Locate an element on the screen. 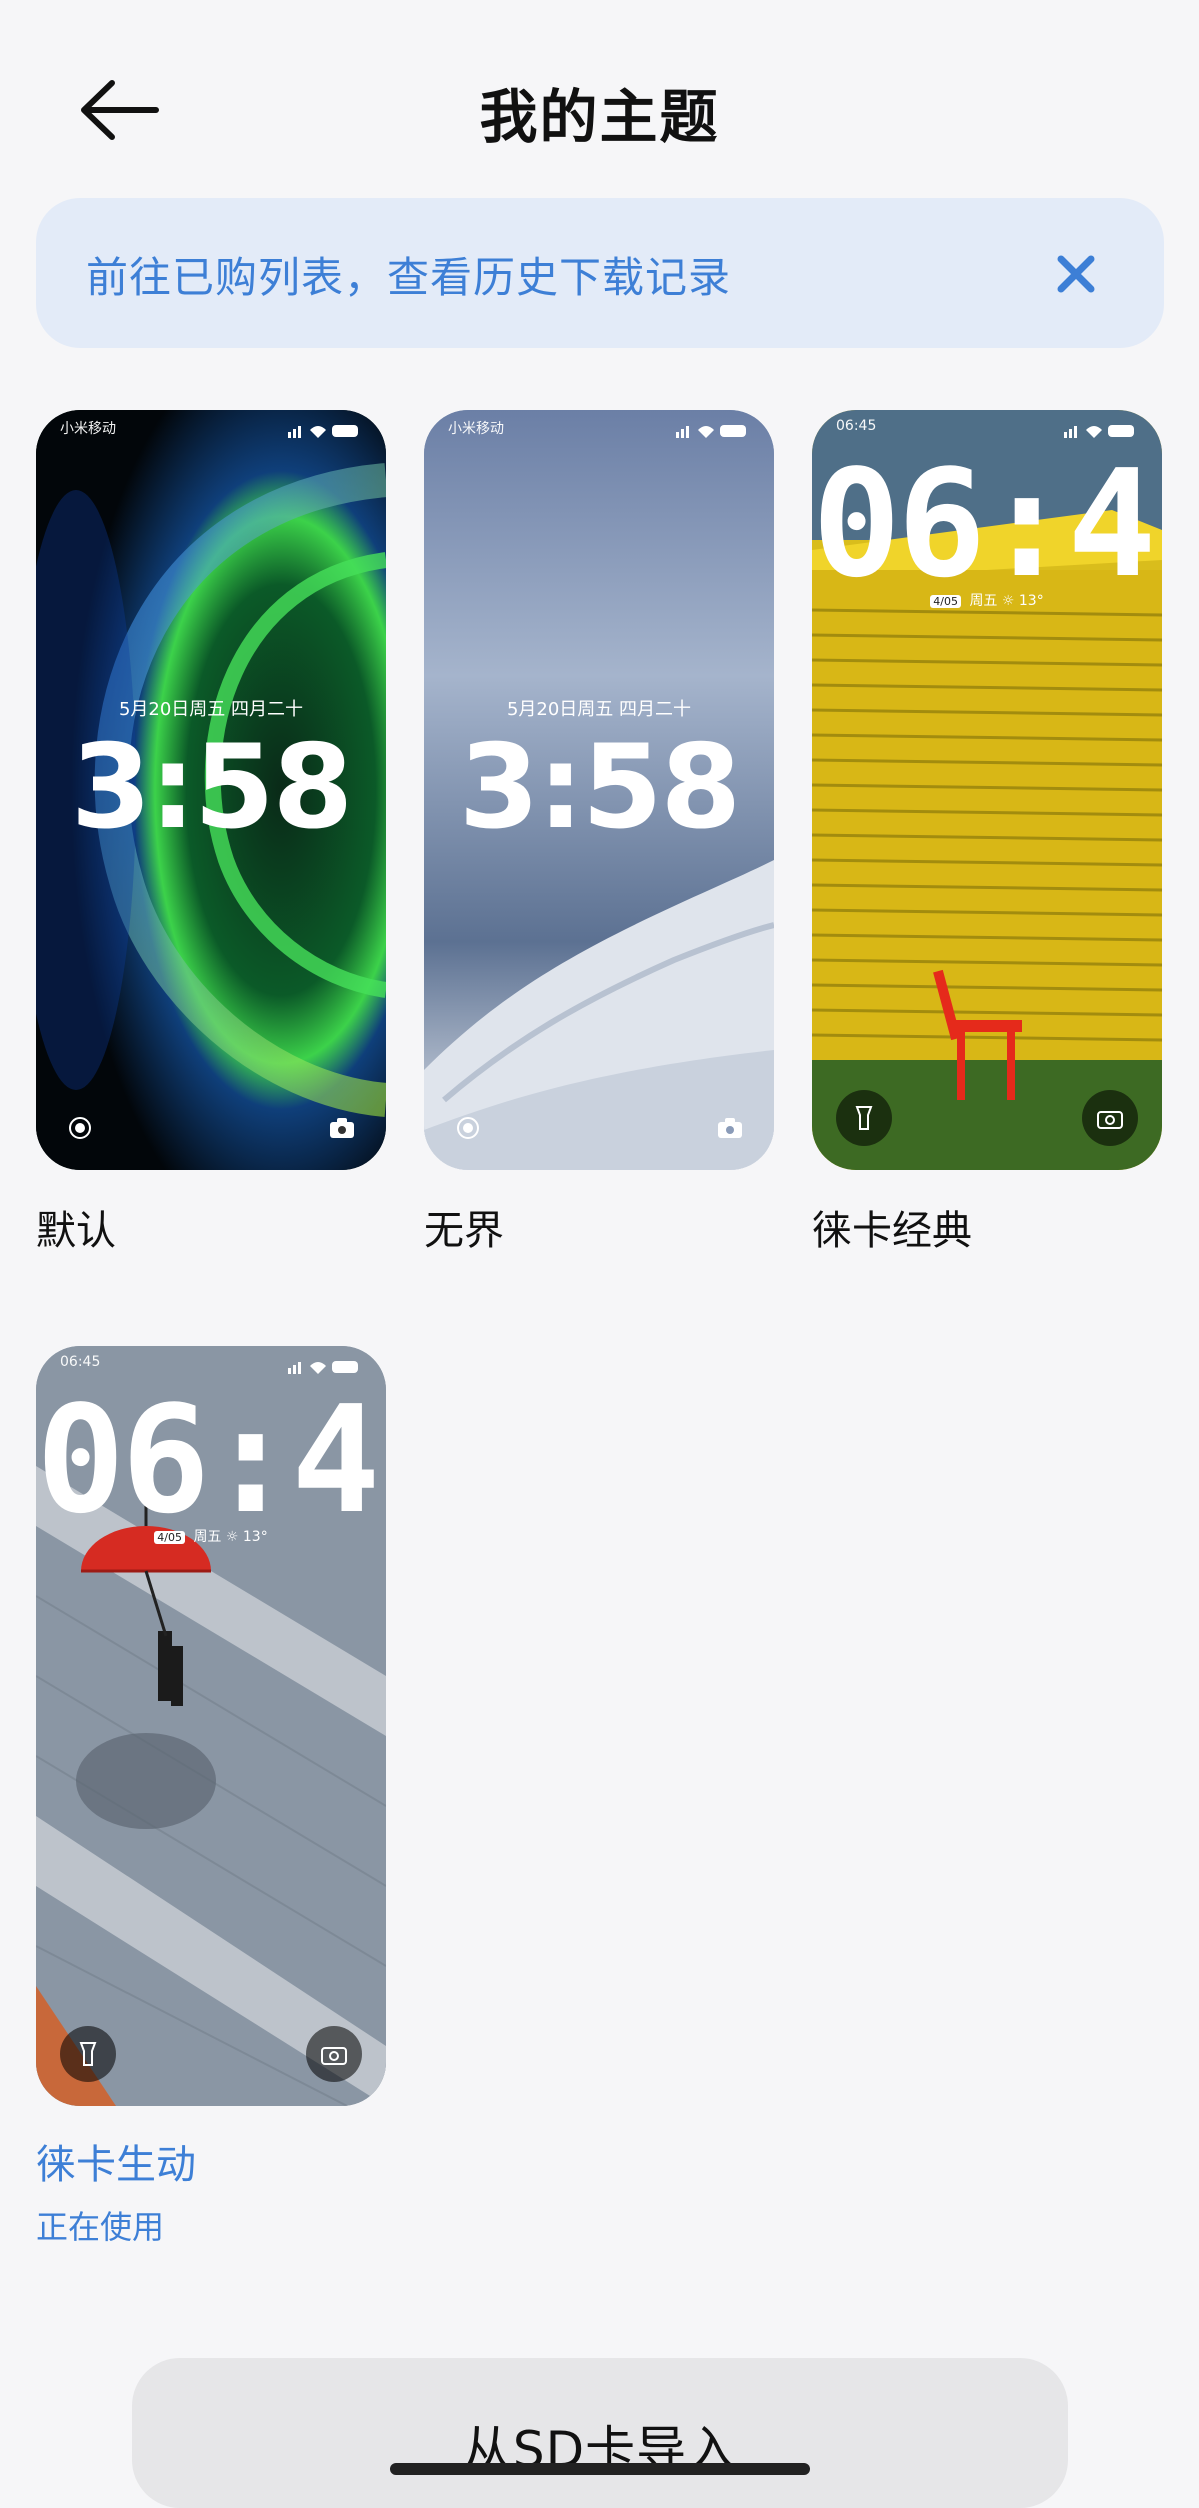 The height and width of the screenshot is (2508, 1199). theme-label-wujie: 无界 is located at coordinates (464, 1227).